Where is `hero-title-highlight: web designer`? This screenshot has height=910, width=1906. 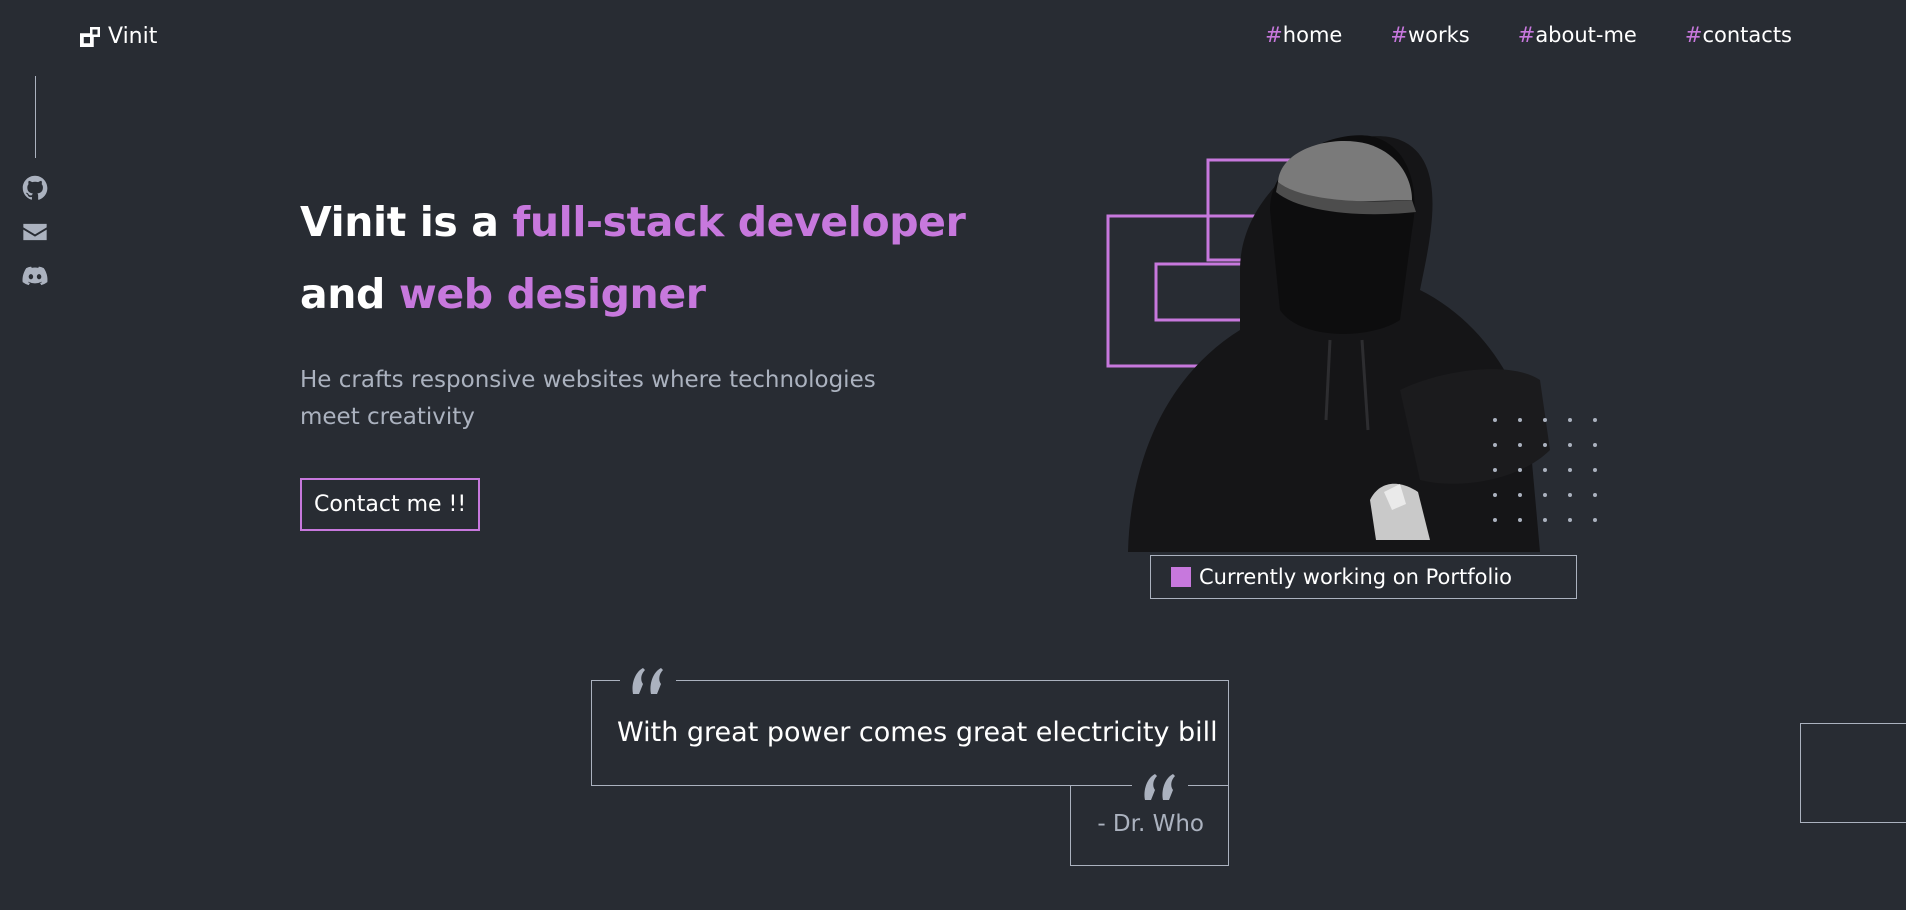
hero-title-highlight: web designer is located at coordinates (552, 294).